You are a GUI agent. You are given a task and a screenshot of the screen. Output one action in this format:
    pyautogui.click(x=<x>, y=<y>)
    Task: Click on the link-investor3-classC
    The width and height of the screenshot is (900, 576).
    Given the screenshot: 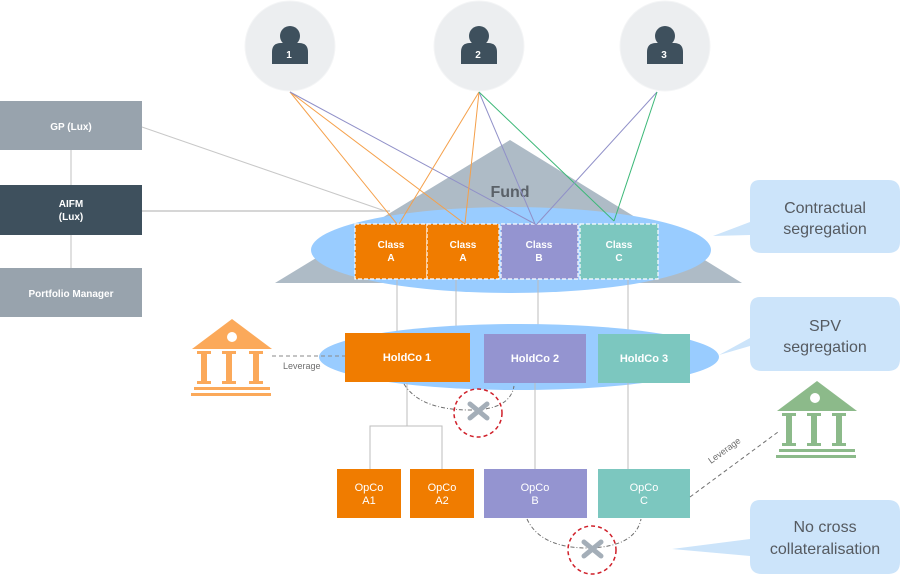 What is the action you would take?
    pyautogui.click(x=635, y=156)
    